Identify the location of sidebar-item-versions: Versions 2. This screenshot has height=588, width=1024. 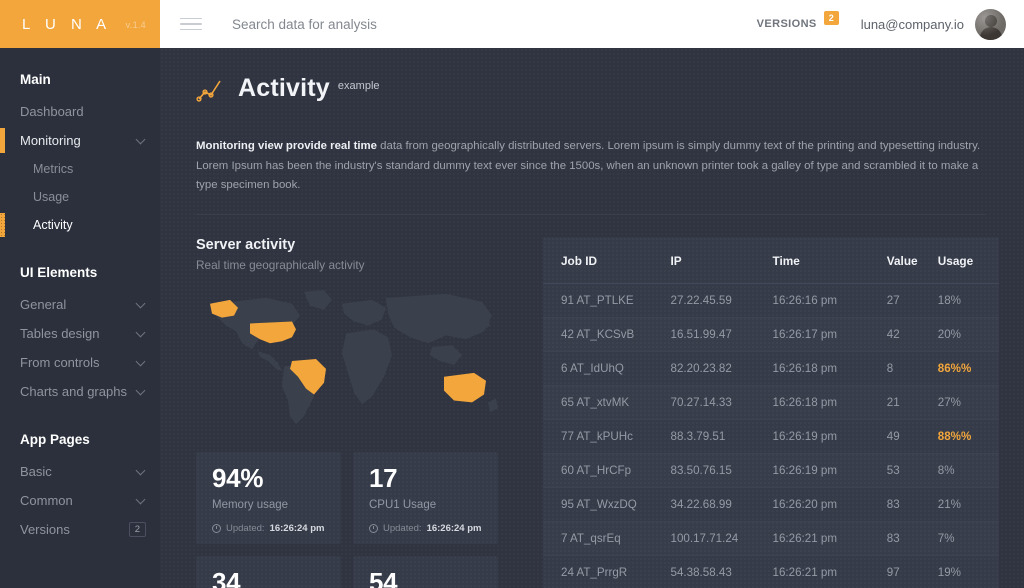
(80, 529).